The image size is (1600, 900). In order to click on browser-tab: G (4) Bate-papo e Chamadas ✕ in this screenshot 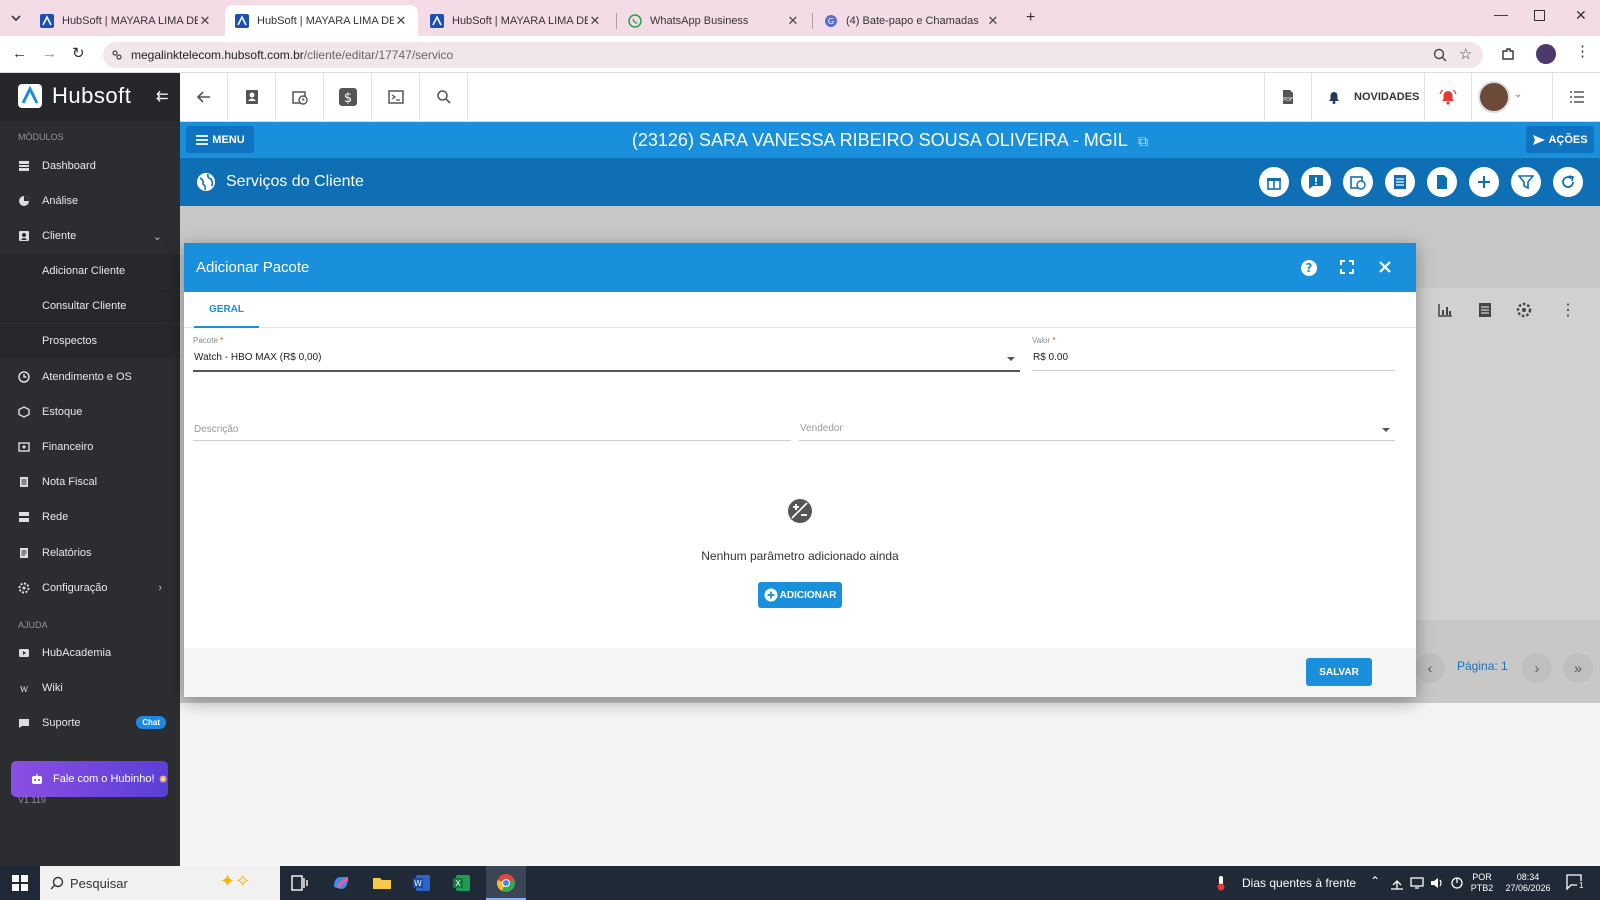, I will do `click(912, 20)`.